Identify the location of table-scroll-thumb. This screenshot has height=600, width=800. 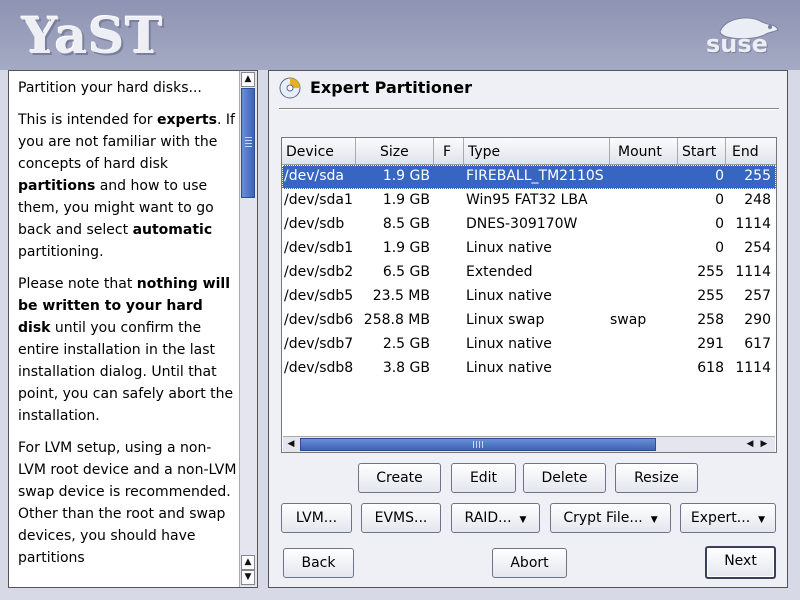
(478, 444).